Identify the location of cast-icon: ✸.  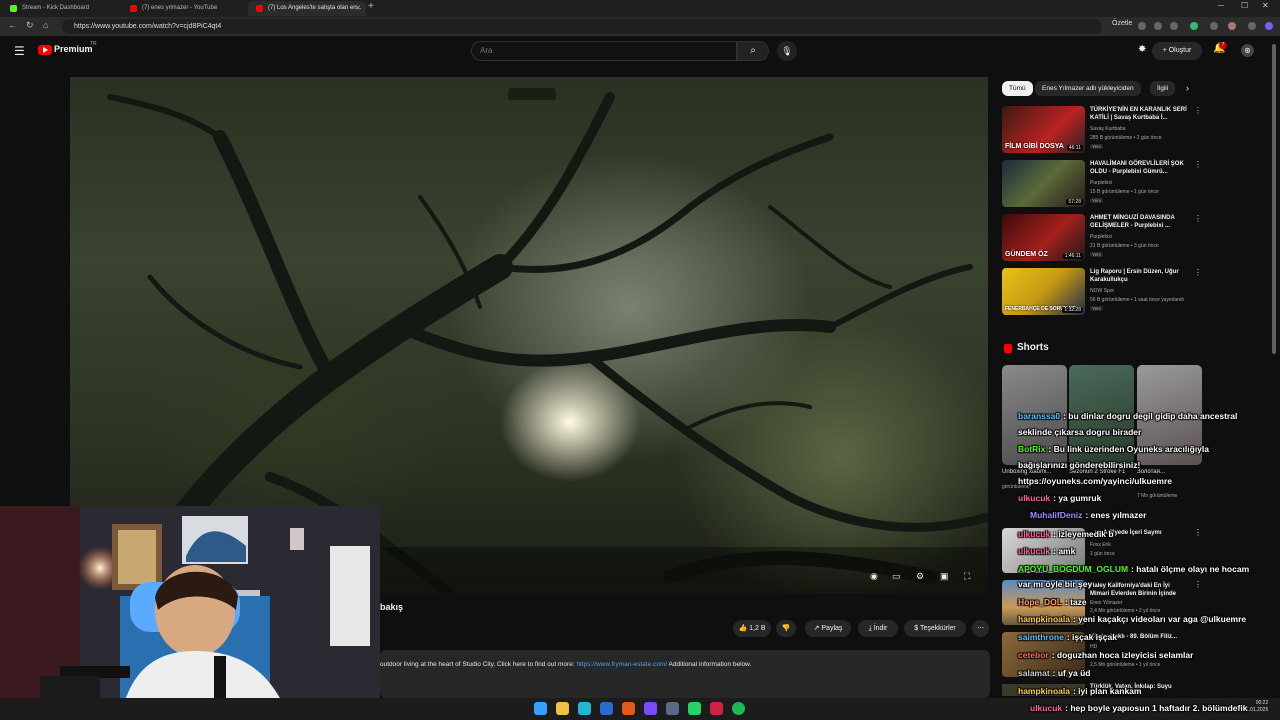
(1142, 49).